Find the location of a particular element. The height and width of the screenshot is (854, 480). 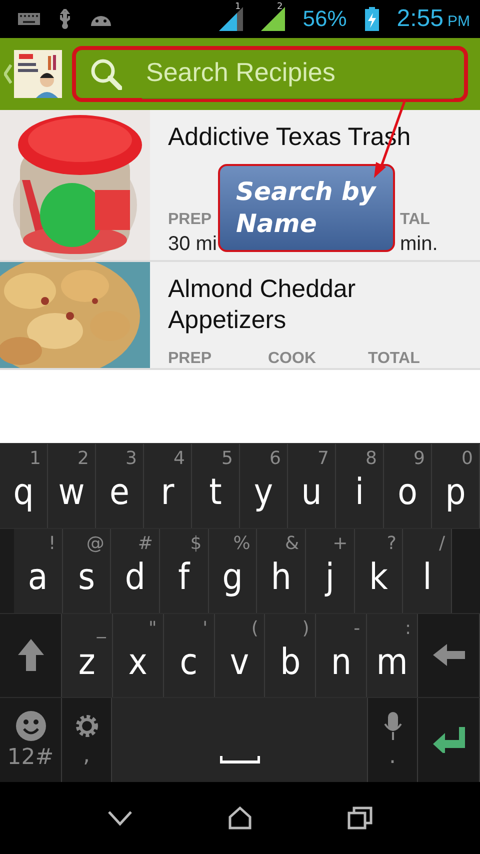

keyboard-key: z _ is located at coordinates (87, 656).